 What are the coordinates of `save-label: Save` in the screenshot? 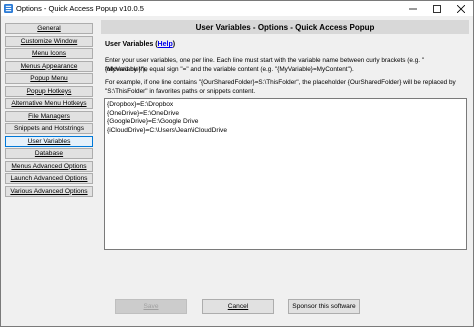 It's located at (151, 306).